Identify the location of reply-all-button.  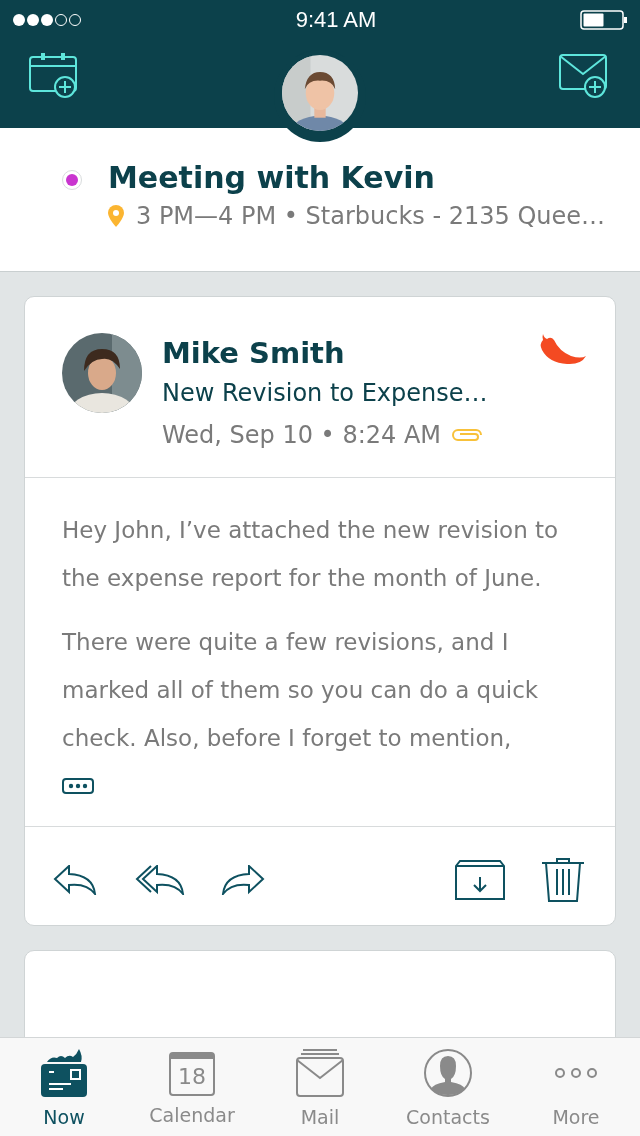
(159, 880).